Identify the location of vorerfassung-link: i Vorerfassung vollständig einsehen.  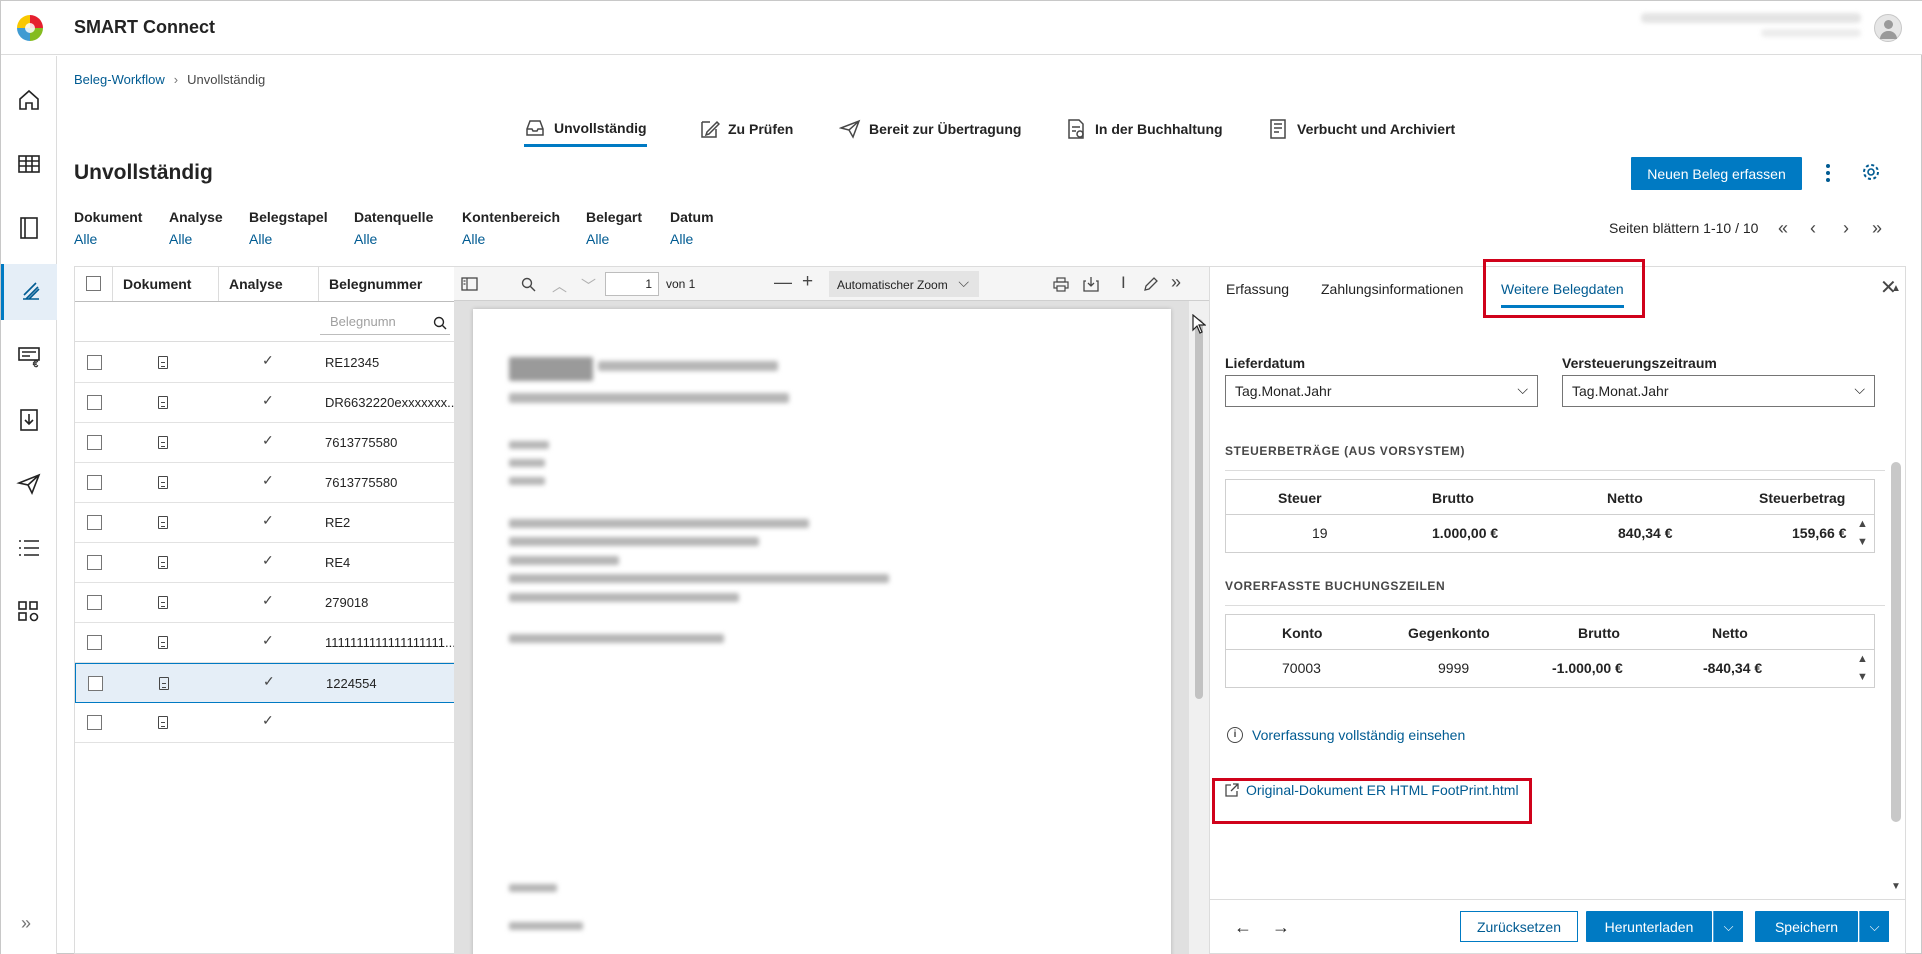
(1346, 735).